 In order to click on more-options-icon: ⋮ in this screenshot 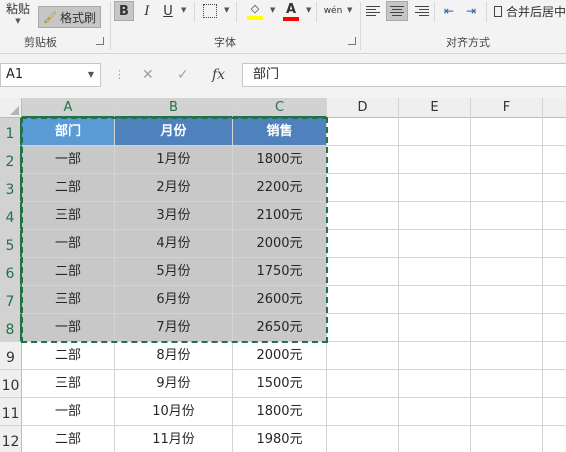, I will do `click(119, 75)`.